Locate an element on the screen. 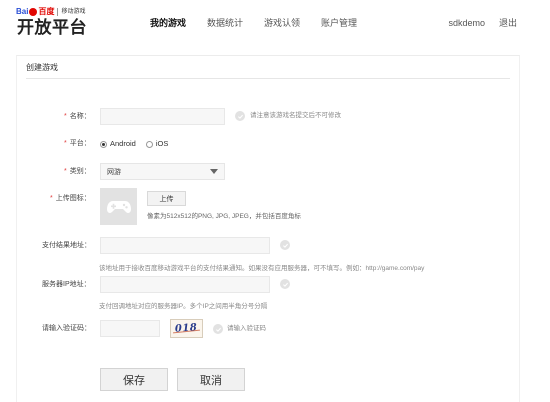 Image resolution: width=550 pixels, height=402 pixels. platform-android-label: Android is located at coordinates (123, 143).